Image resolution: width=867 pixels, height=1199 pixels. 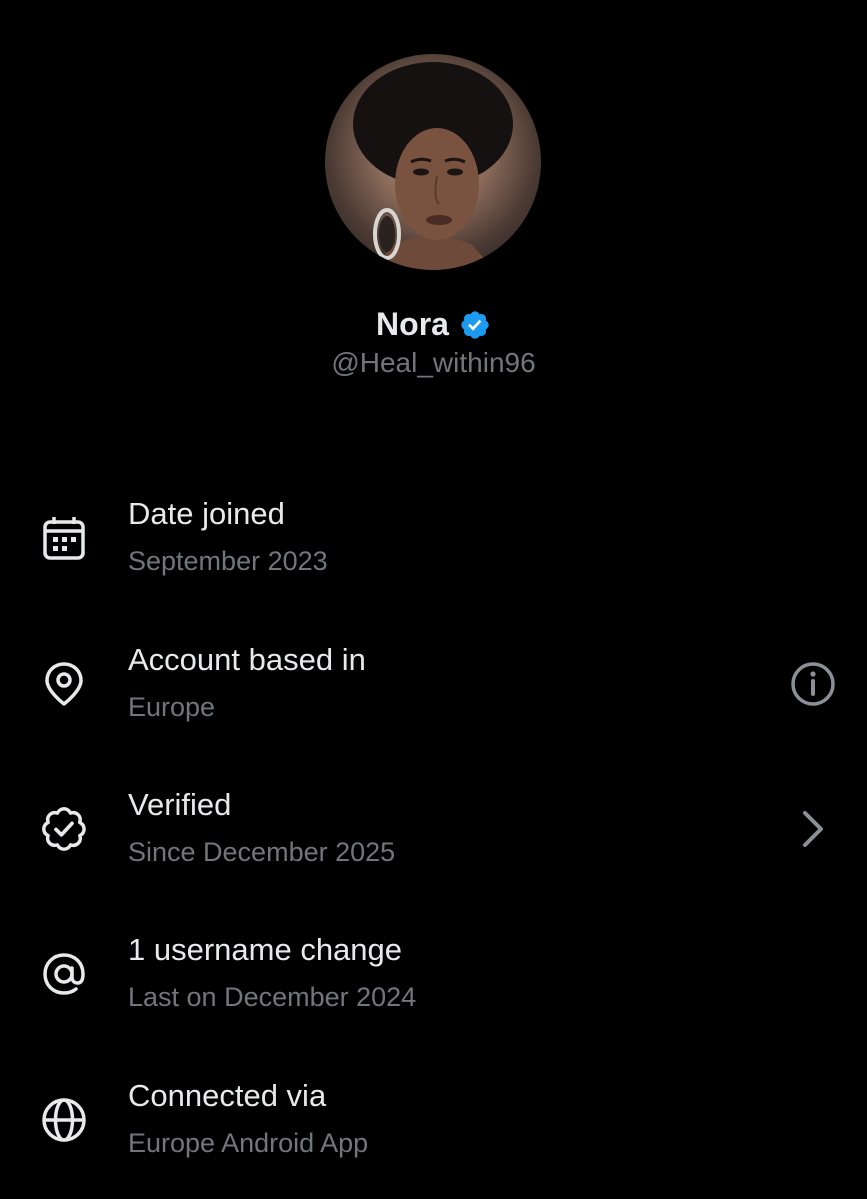 I want to click on info-icon, so click(x=813, y=684).